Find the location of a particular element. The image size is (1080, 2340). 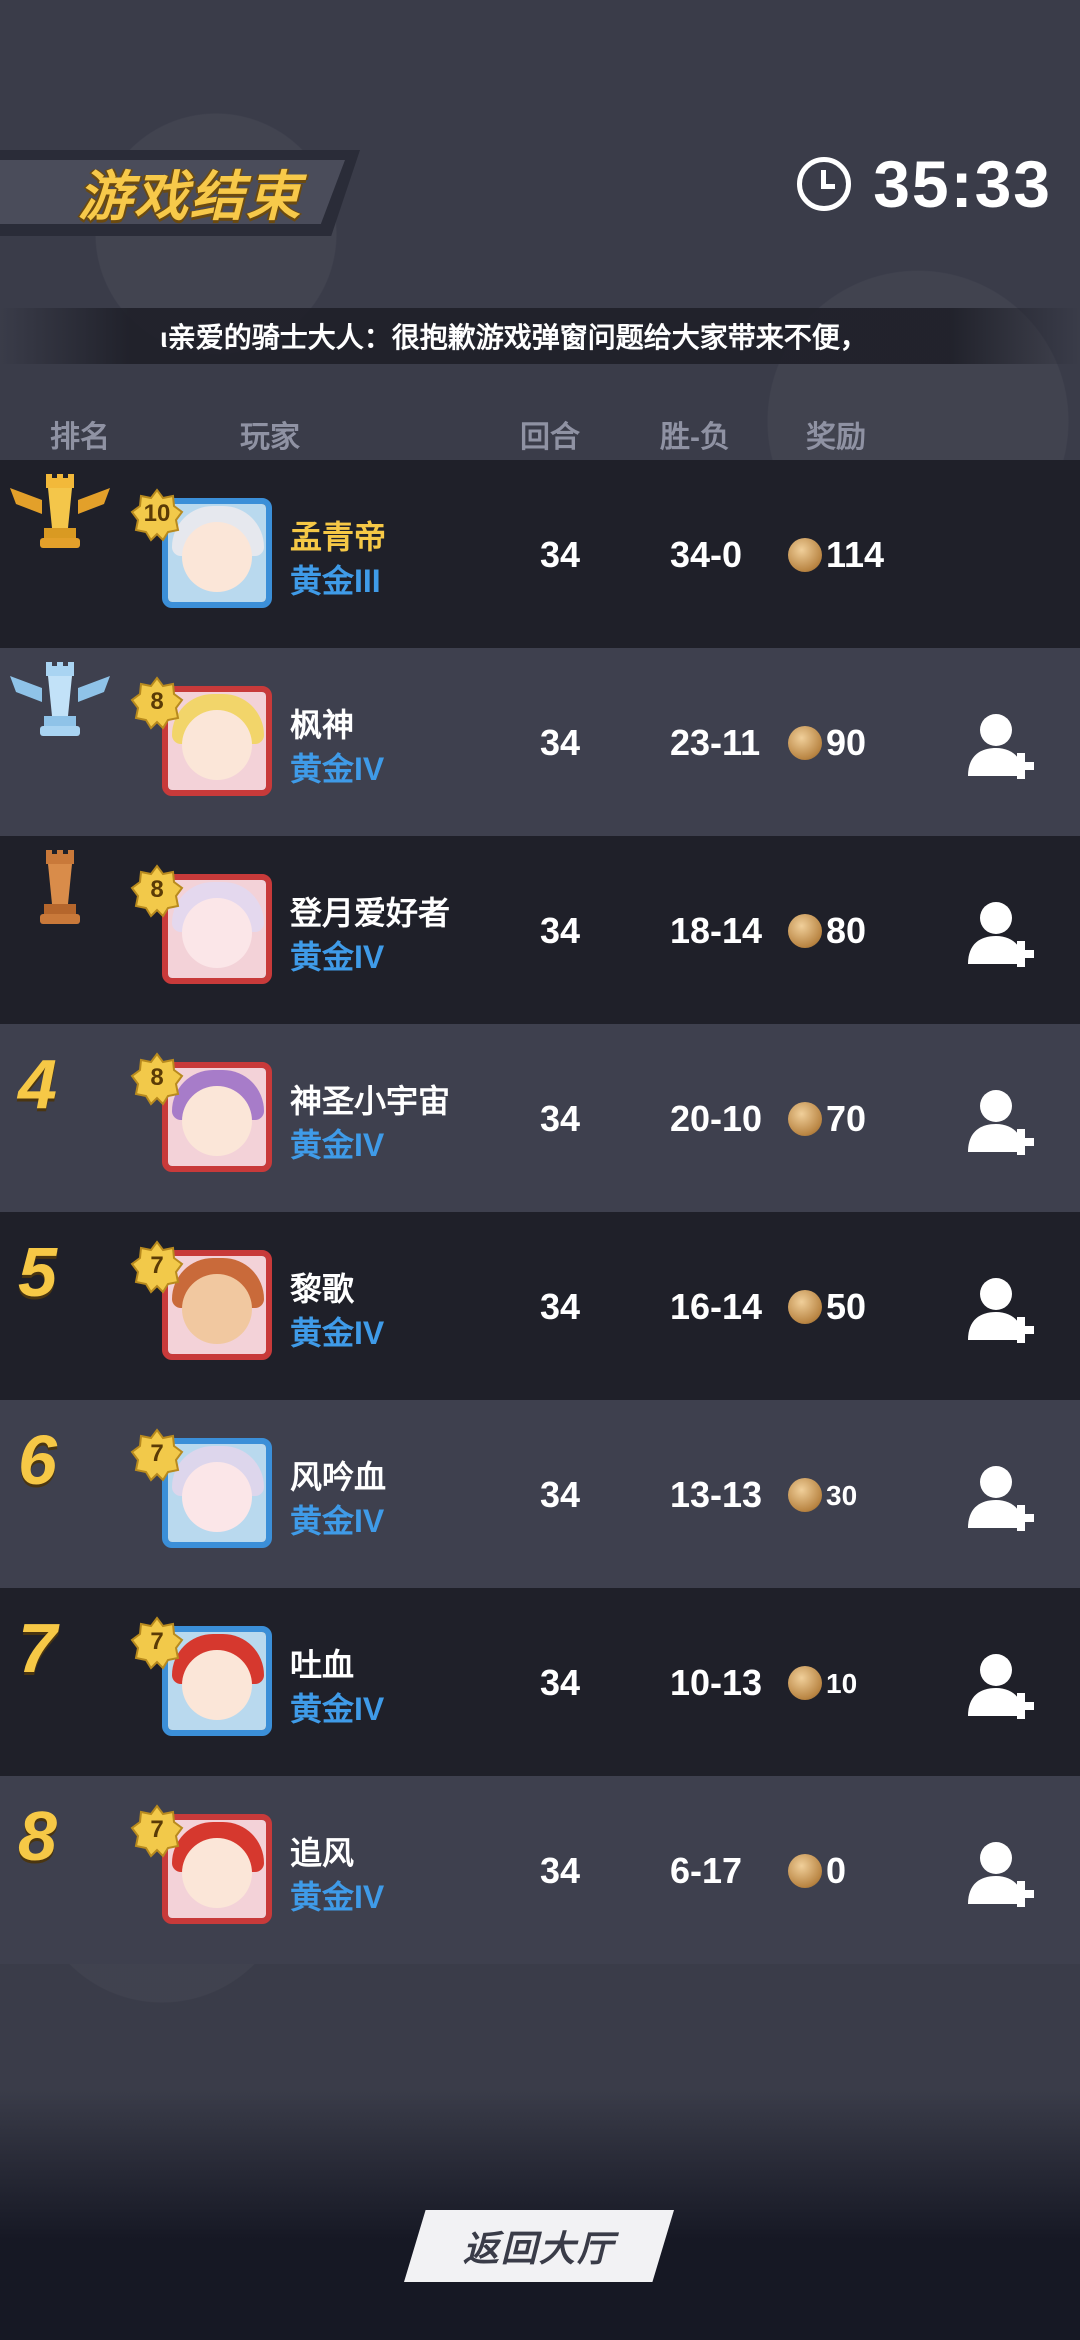

player-name: 枫神 is located at coordinates (322, 725).